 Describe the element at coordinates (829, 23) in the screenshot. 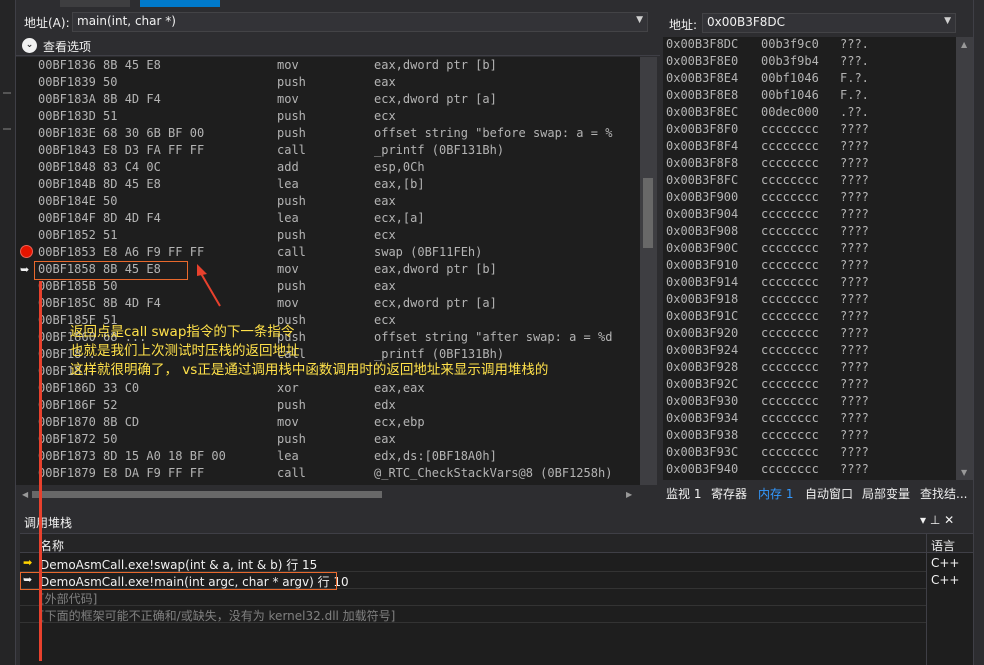

I see `memory-address-input: 0x00B3F8DC ▼` at that location.